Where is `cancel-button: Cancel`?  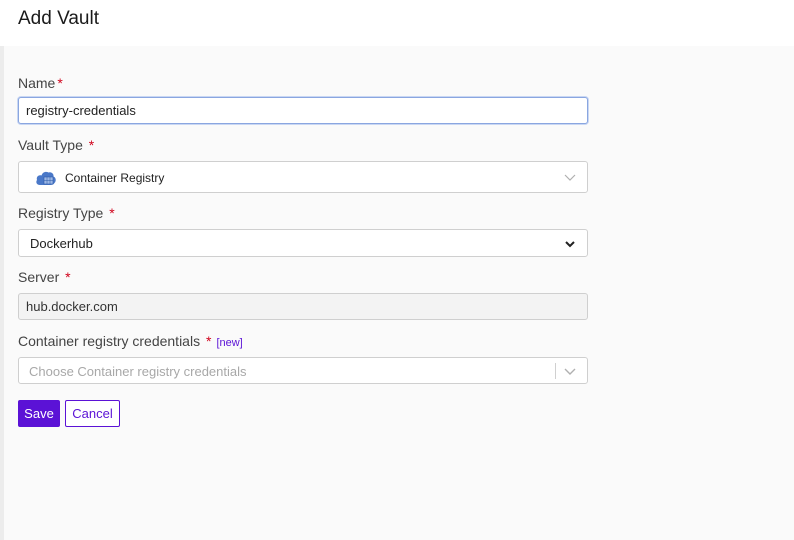
cancel-button: Cancel is located at coordinates (92, 413).